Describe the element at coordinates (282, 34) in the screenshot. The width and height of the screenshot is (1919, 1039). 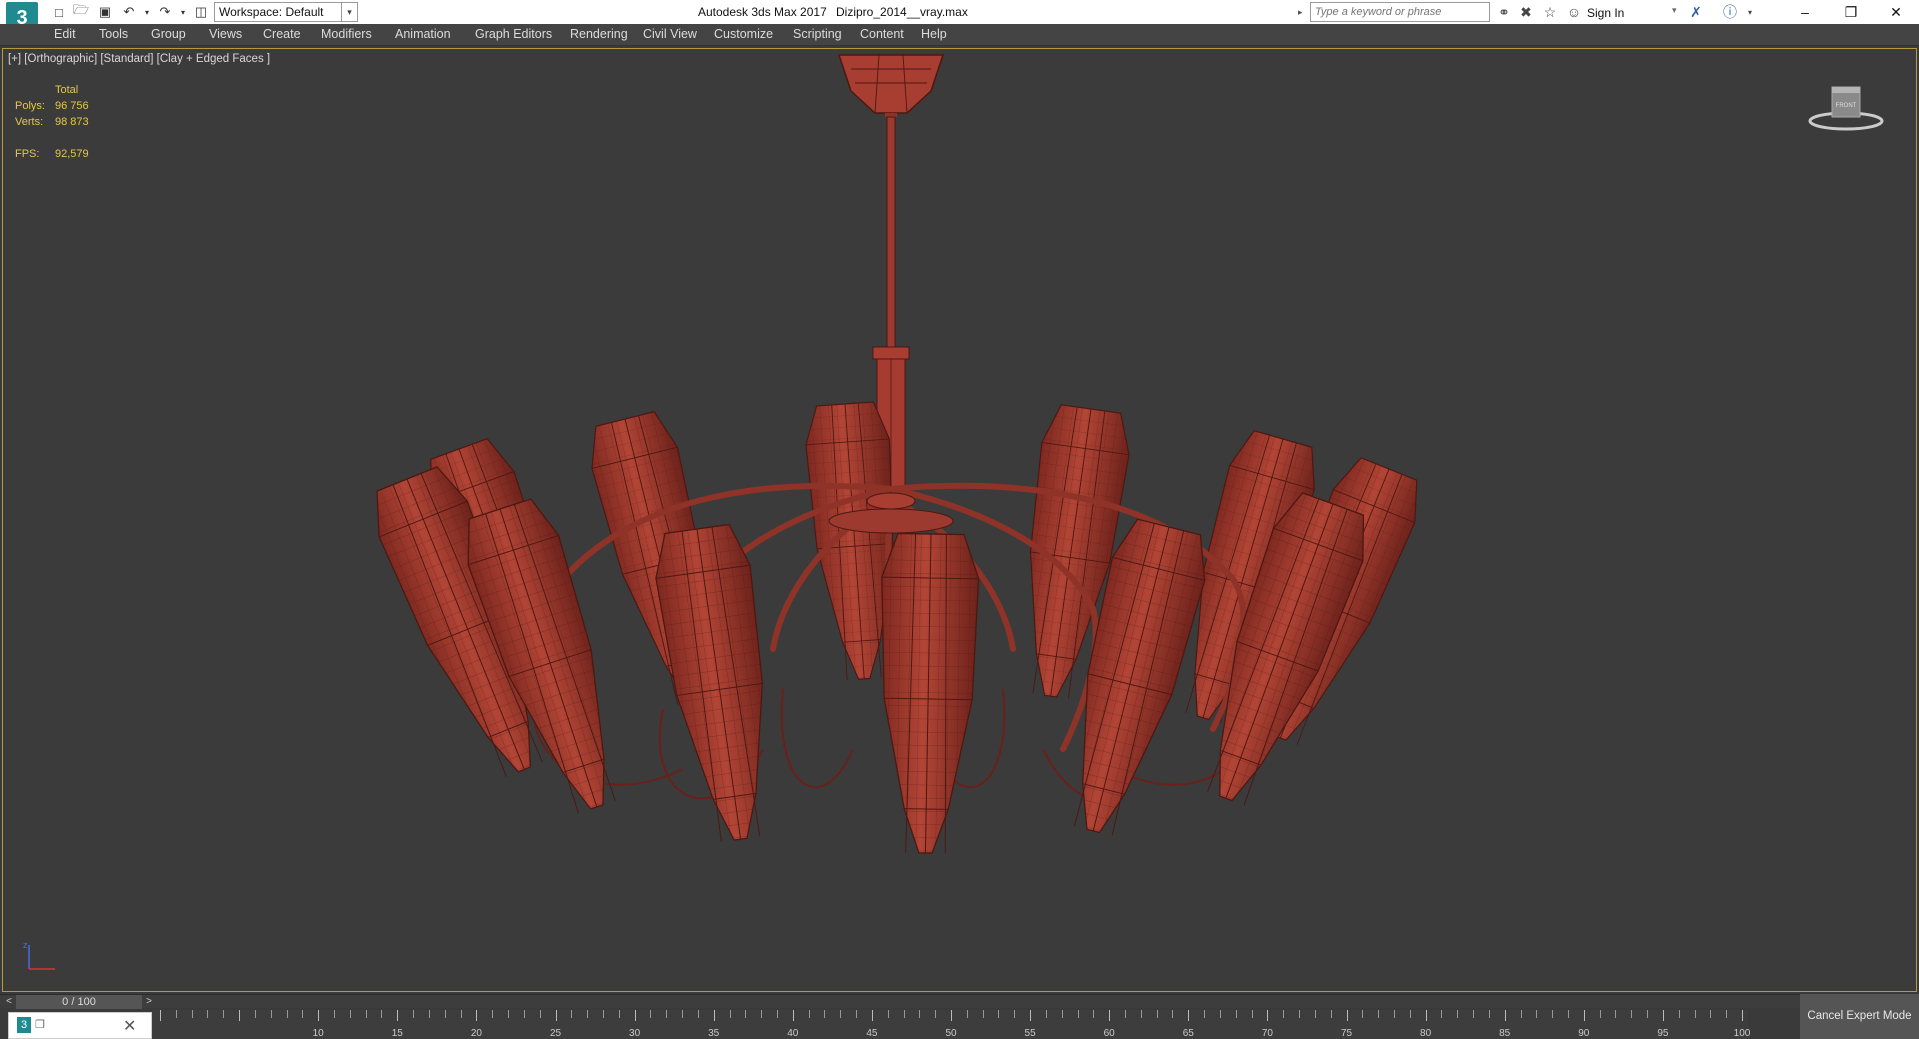
I see `menu-create: Create` at that location.